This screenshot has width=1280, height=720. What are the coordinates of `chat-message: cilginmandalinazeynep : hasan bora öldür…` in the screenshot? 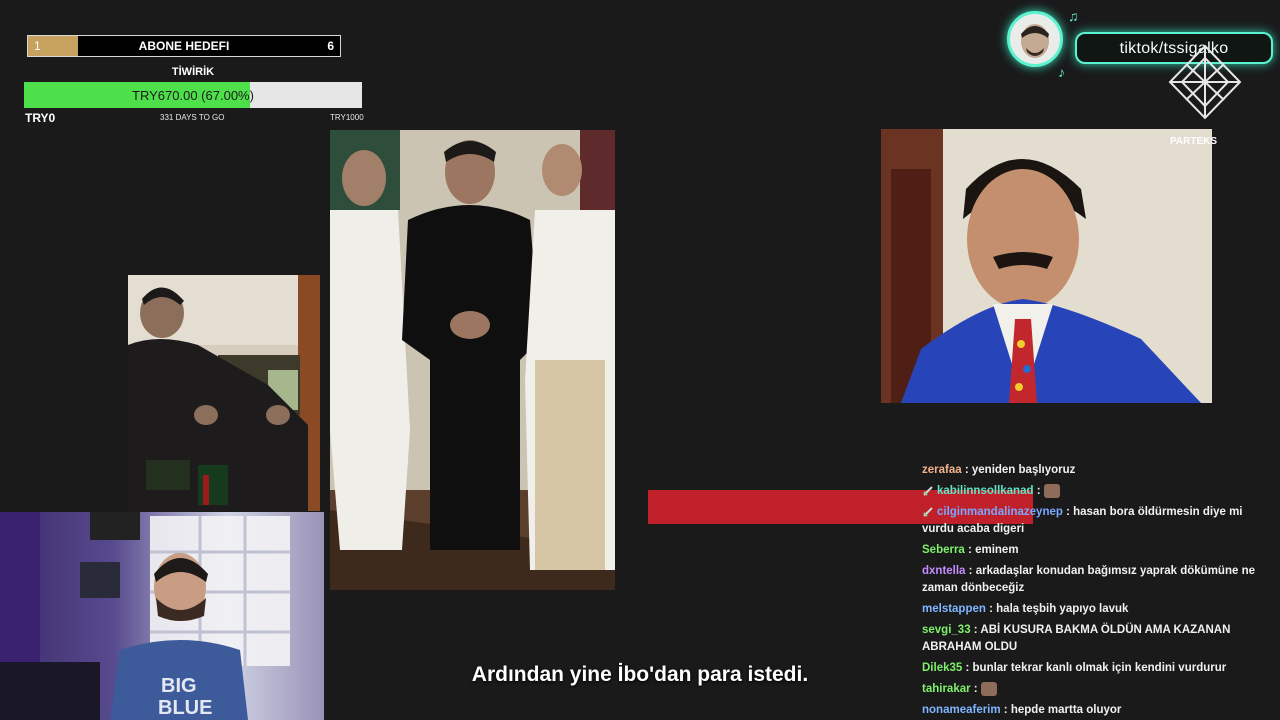 It's located at (1082, 520).